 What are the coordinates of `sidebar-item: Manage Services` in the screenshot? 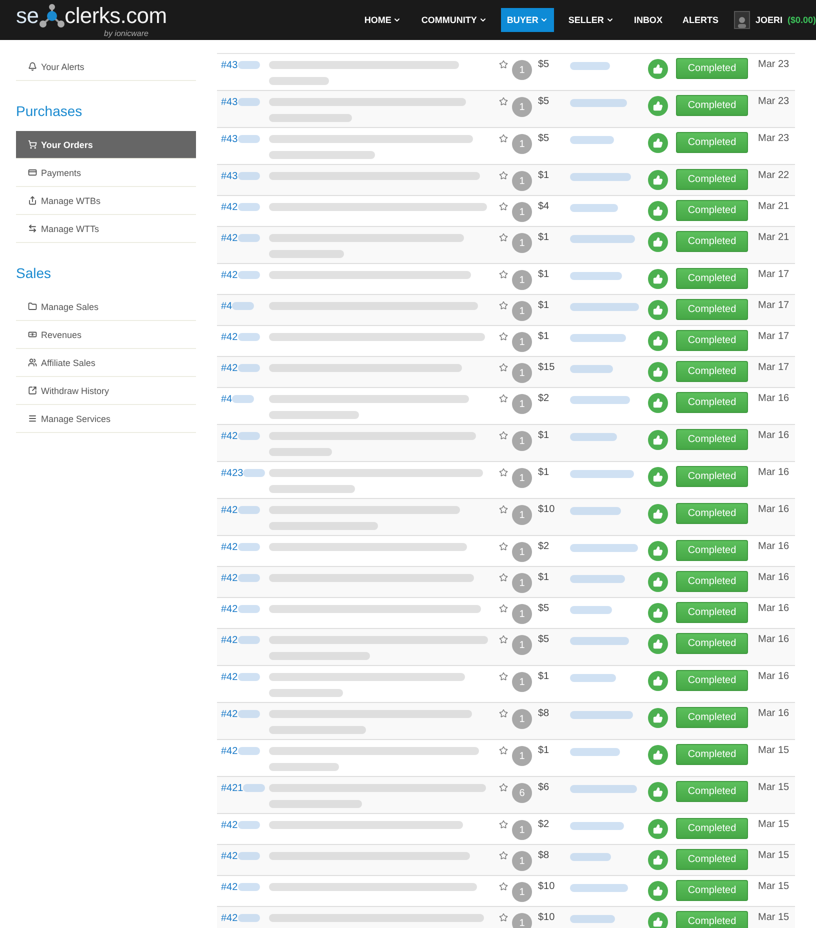 It's located at (106, 419).